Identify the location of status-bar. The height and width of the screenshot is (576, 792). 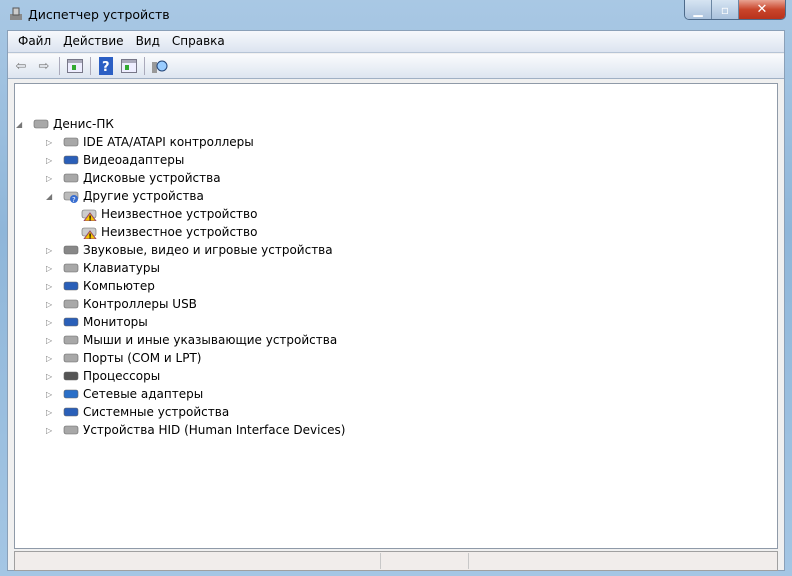
(396, 561).